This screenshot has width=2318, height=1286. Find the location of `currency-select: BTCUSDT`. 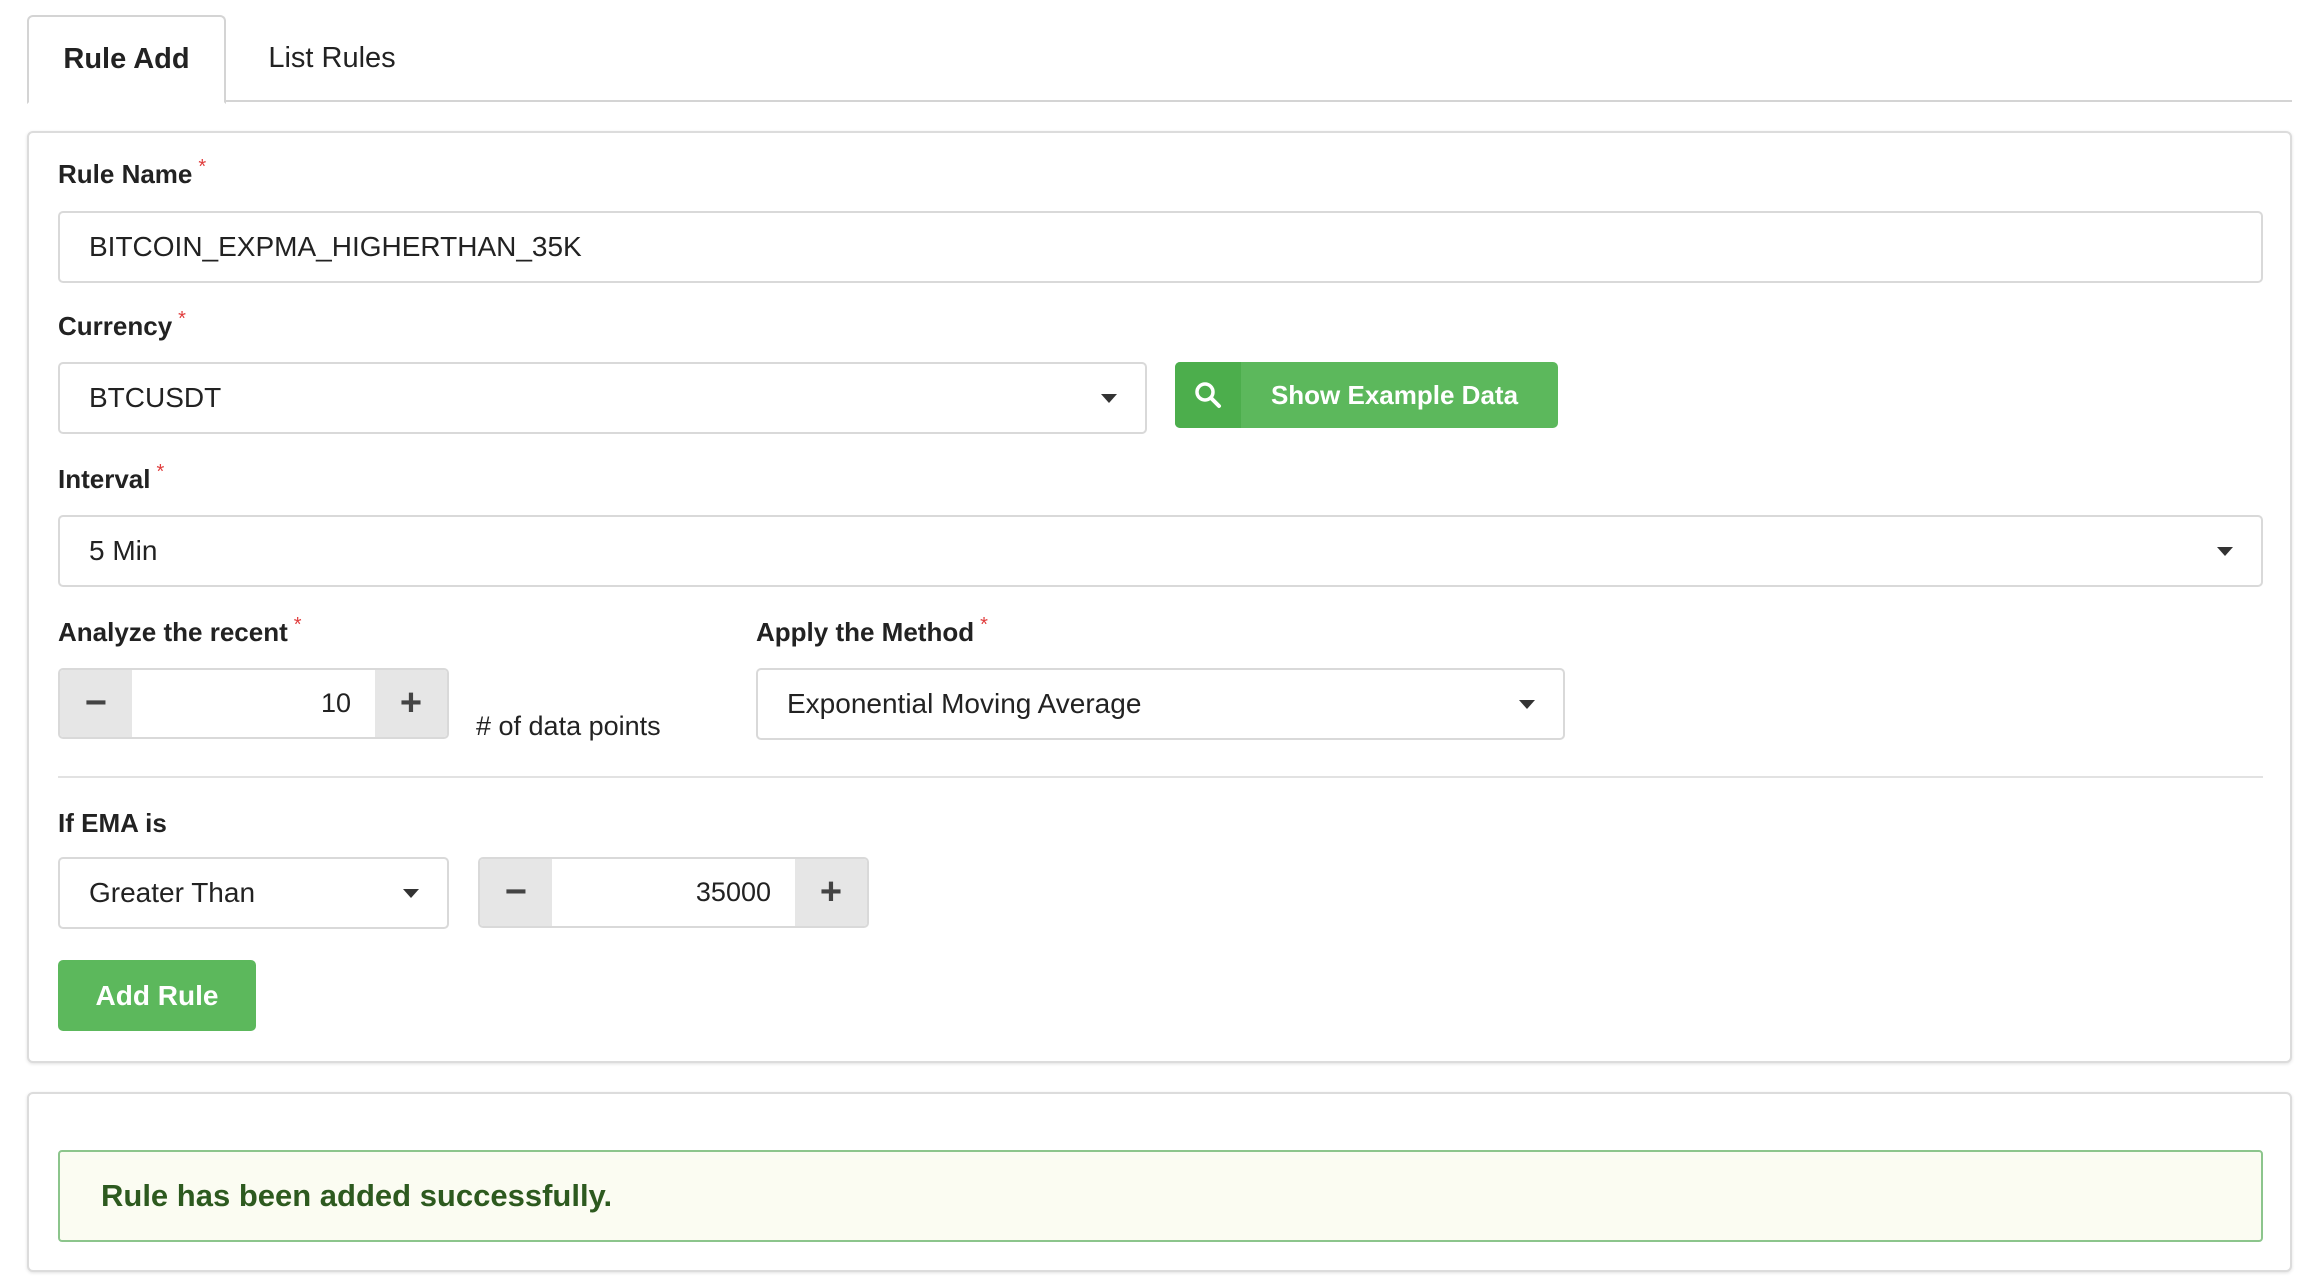

currency-select: BTCUSDT is located at coordinates (602, 398).